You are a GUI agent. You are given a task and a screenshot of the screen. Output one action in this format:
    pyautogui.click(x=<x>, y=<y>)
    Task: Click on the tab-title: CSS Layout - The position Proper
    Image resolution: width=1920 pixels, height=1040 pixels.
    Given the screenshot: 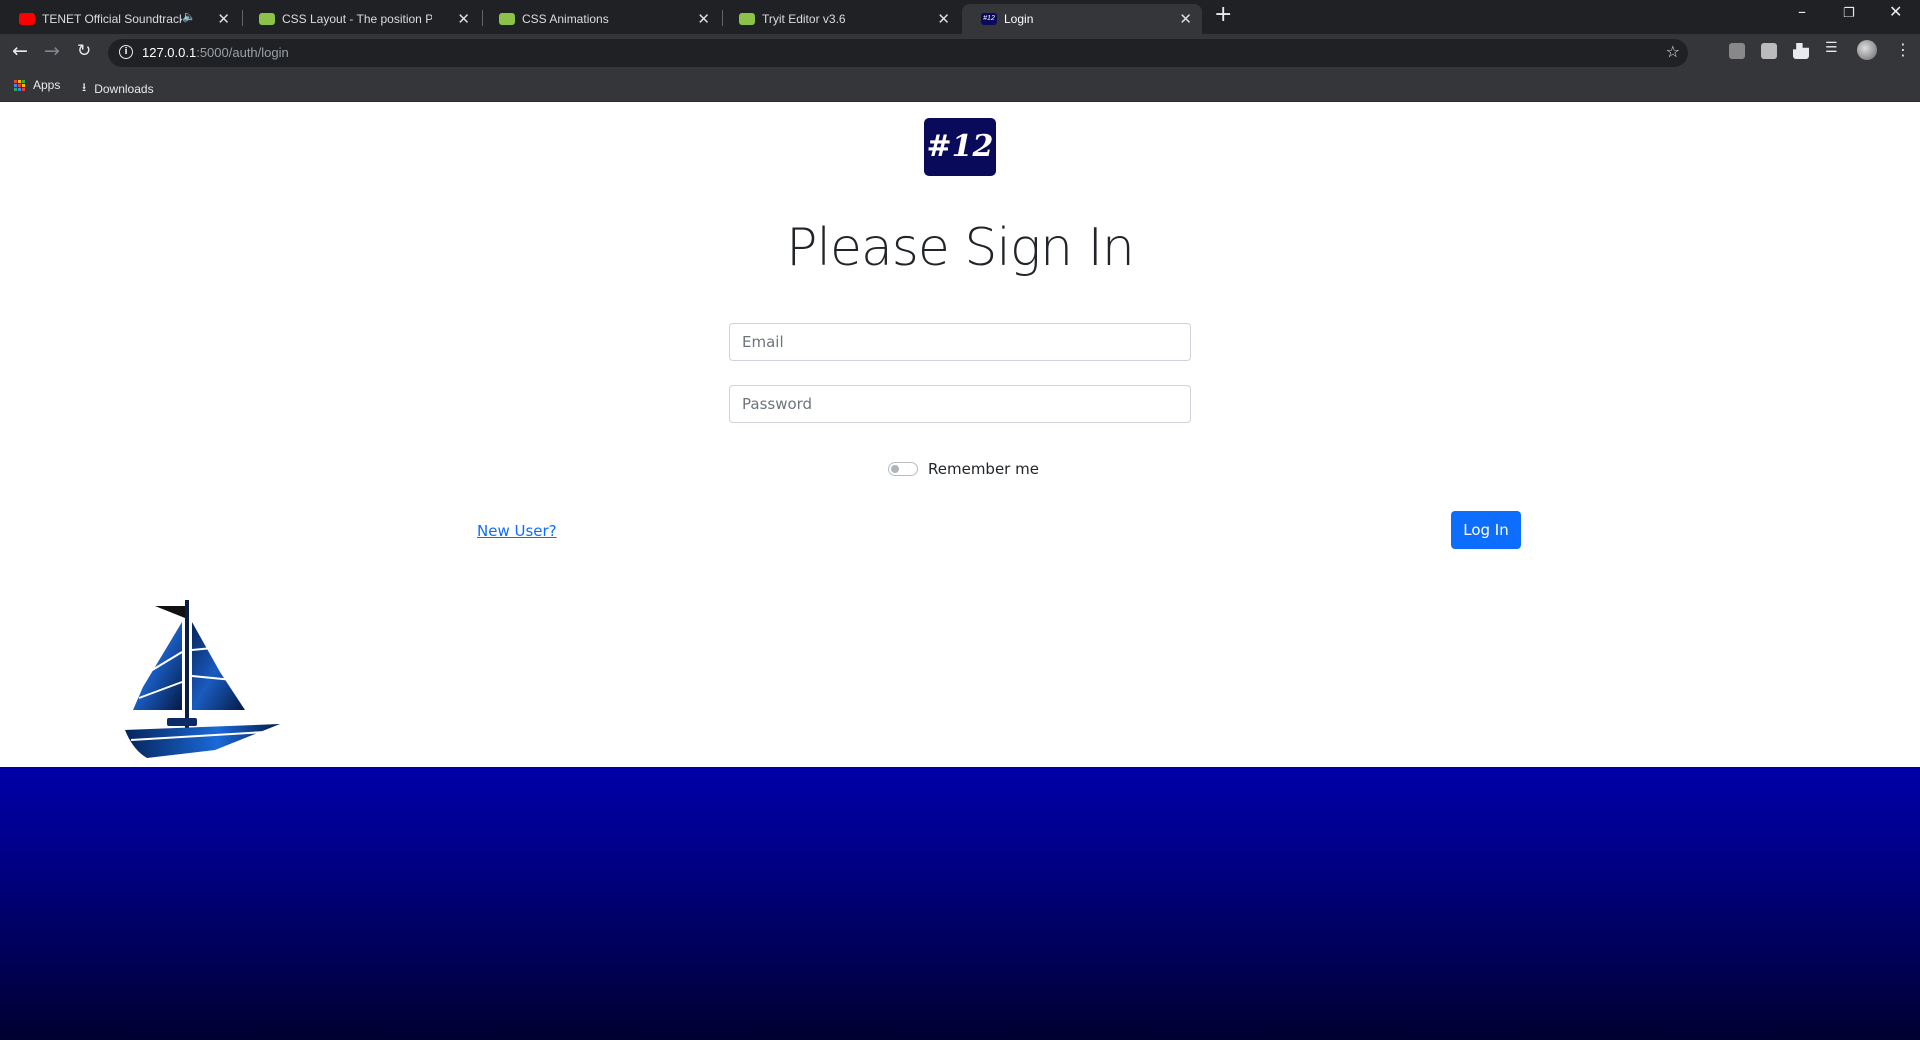 What is the action you would take?
    pyautogui.click(x=357, y=19)
    